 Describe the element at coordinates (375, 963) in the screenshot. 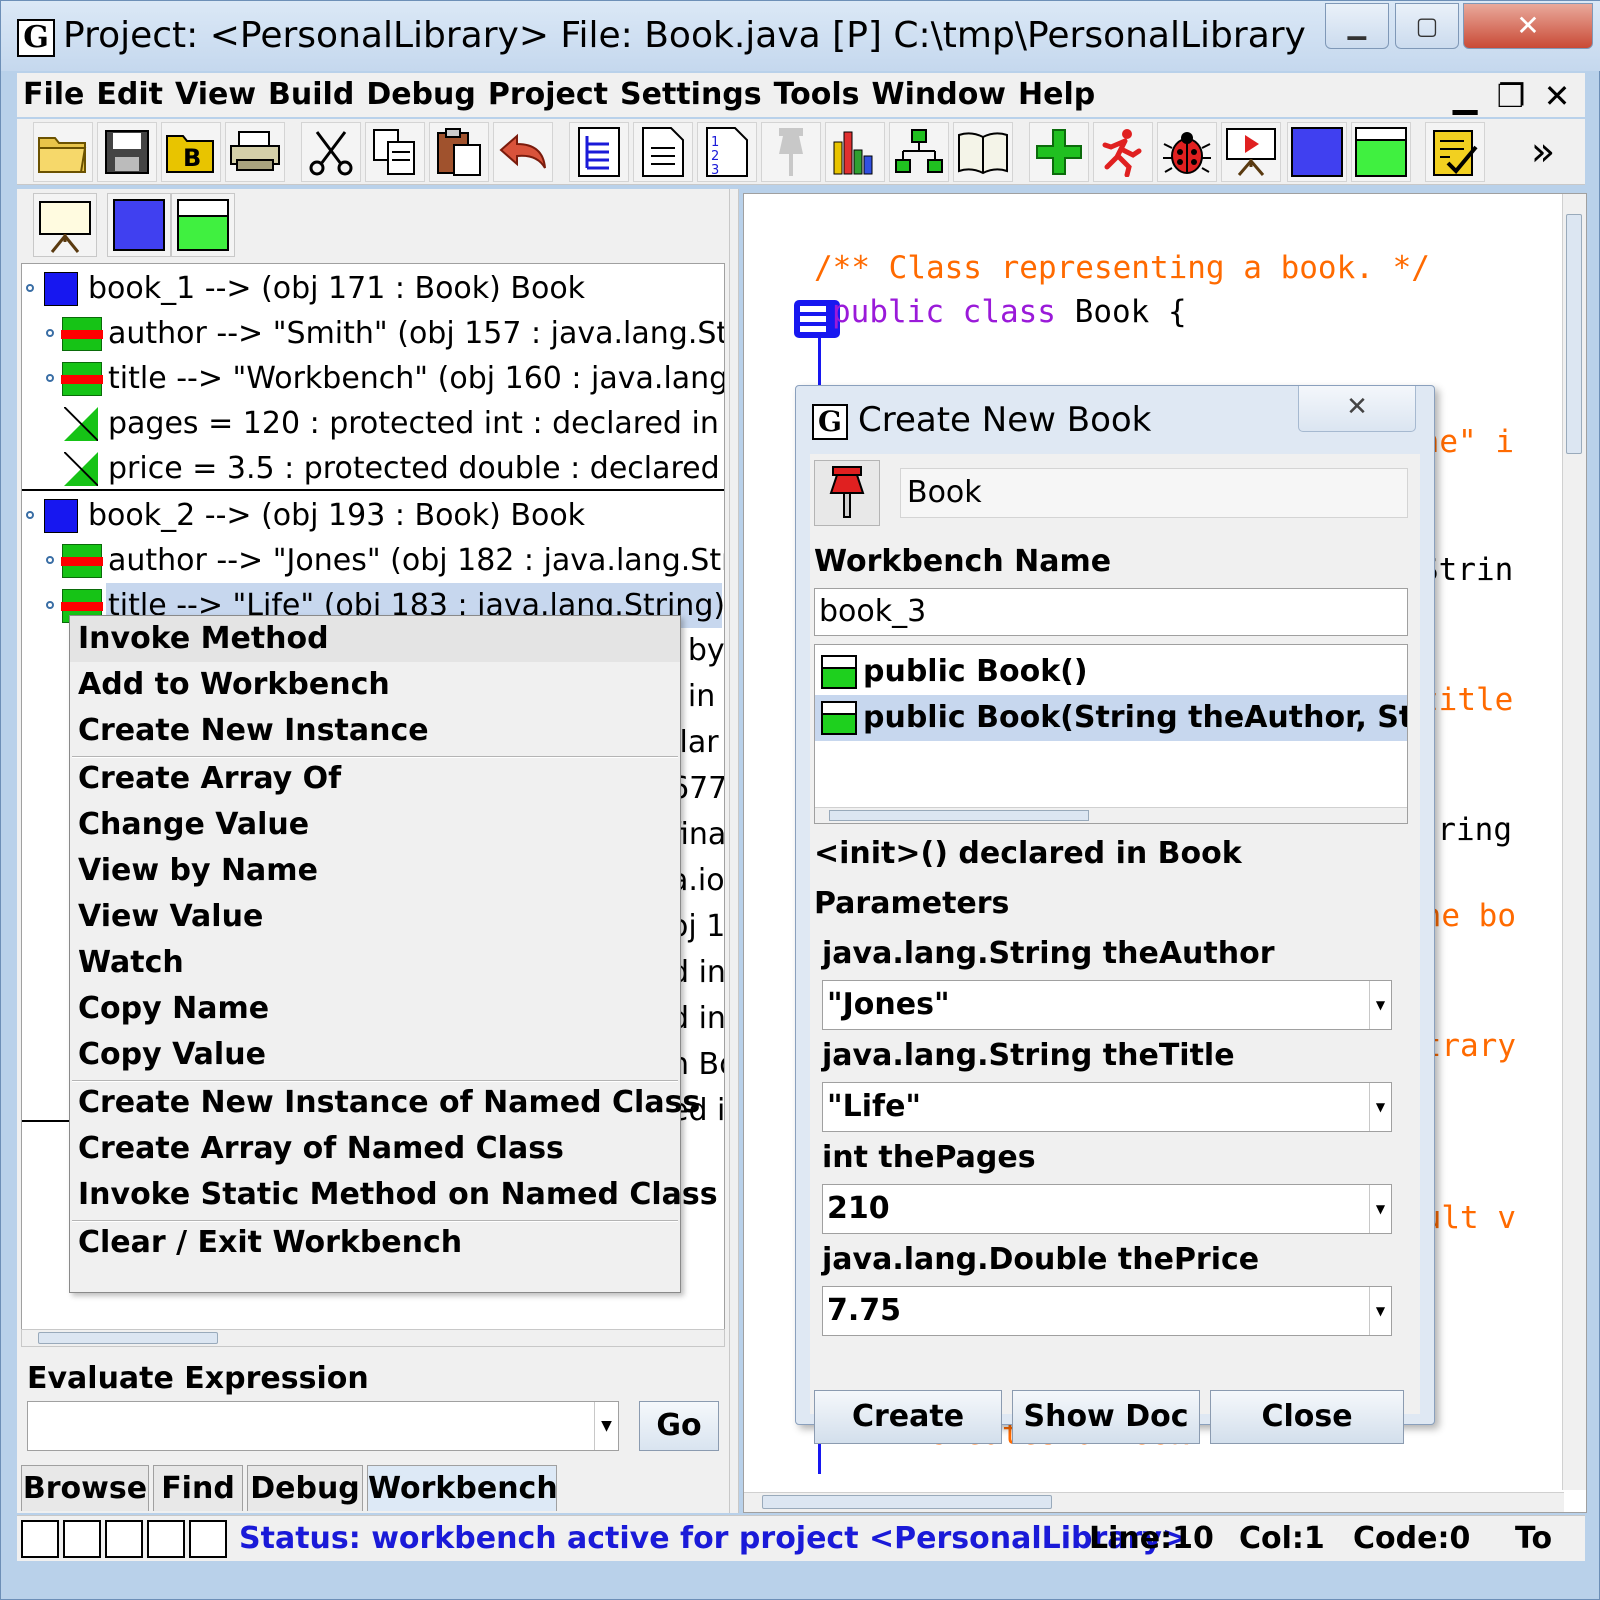

I see `menu-item-watch: Watch` at that location.